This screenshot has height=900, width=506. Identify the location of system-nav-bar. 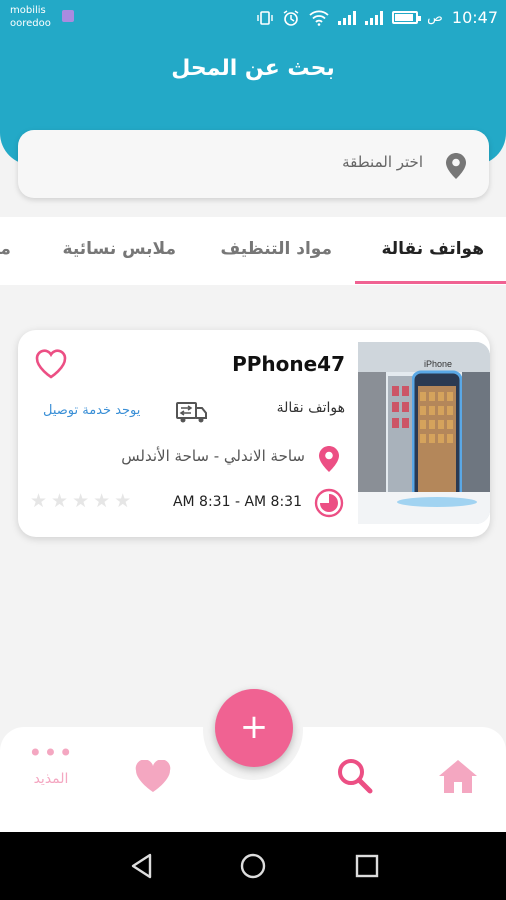
(253, 866).